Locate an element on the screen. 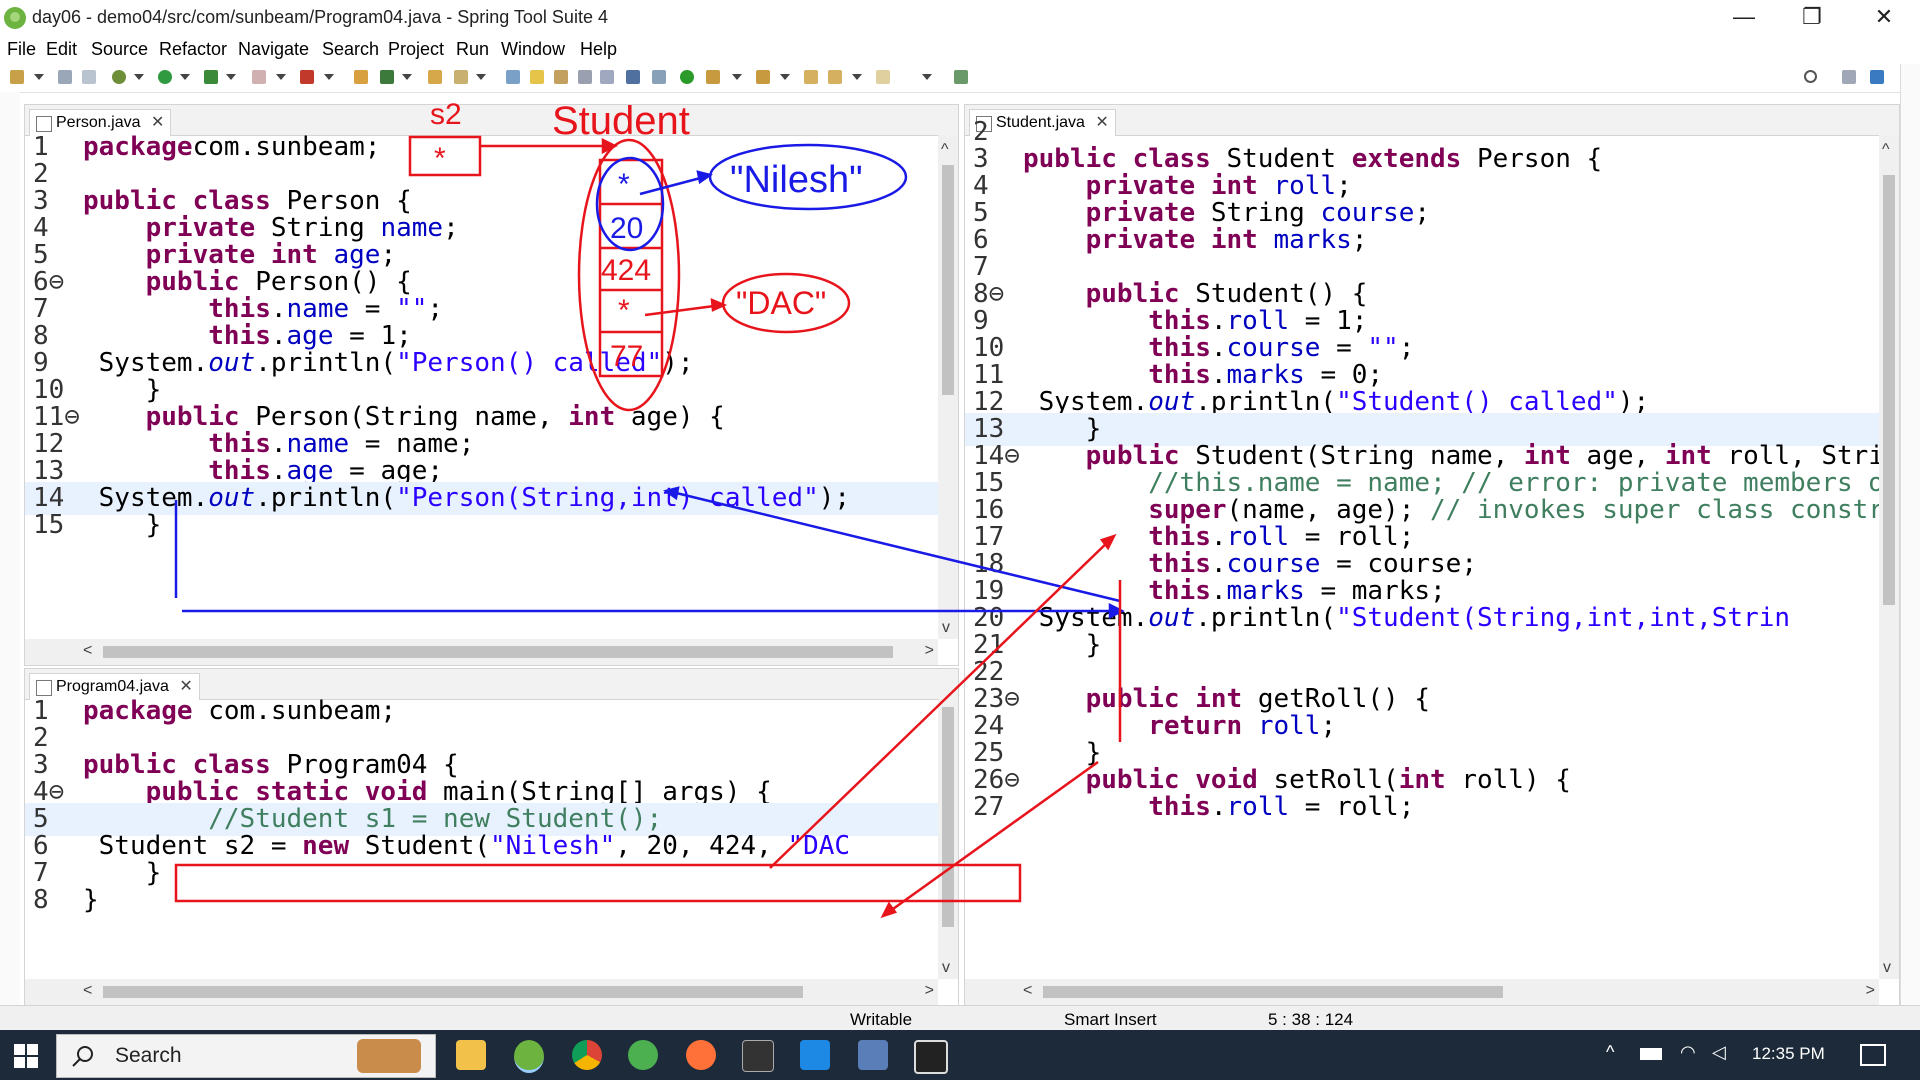 This screenshot has height=1080, width=1920. menu-refactor: Refactor is located at coordinates (193, 49).